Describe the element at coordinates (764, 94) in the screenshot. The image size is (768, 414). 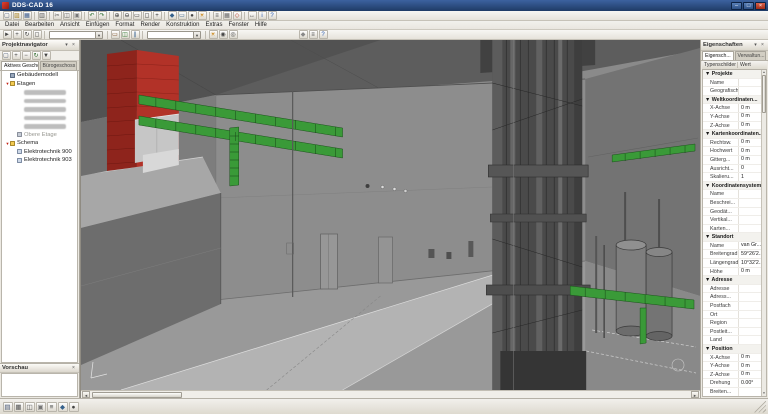
I see `vscroll-thumb` at that location.